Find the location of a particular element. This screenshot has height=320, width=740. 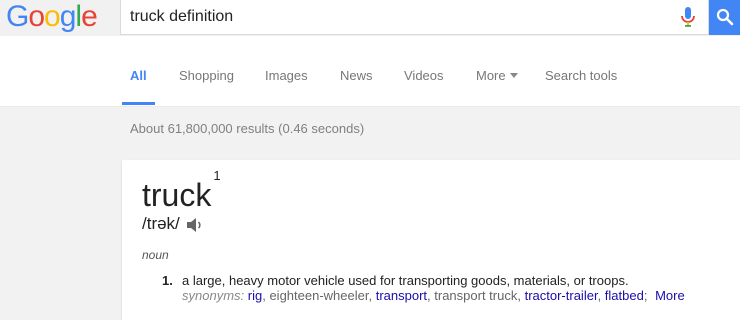

search-box is located at coordinates (414, 17).